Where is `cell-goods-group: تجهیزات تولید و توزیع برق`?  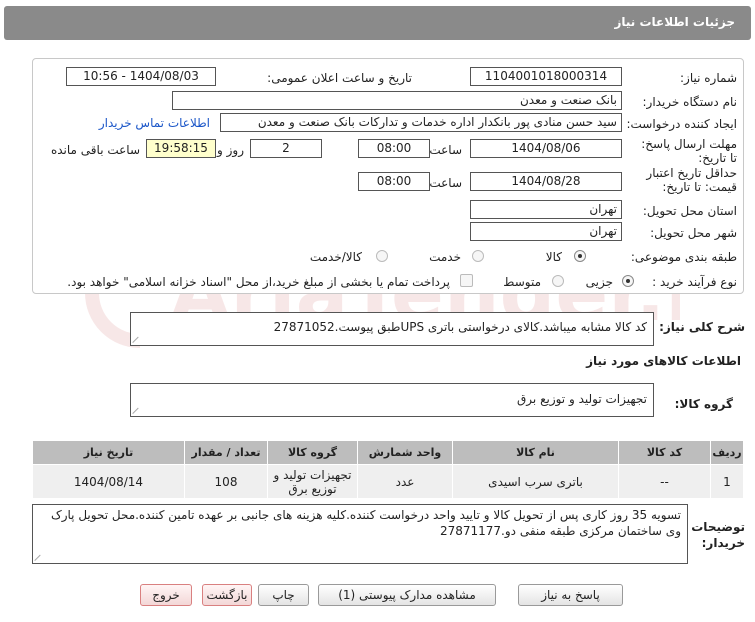
cell-goods-group: تجهیزات تولید و توزیع برق is located at coordinates (312, 481).